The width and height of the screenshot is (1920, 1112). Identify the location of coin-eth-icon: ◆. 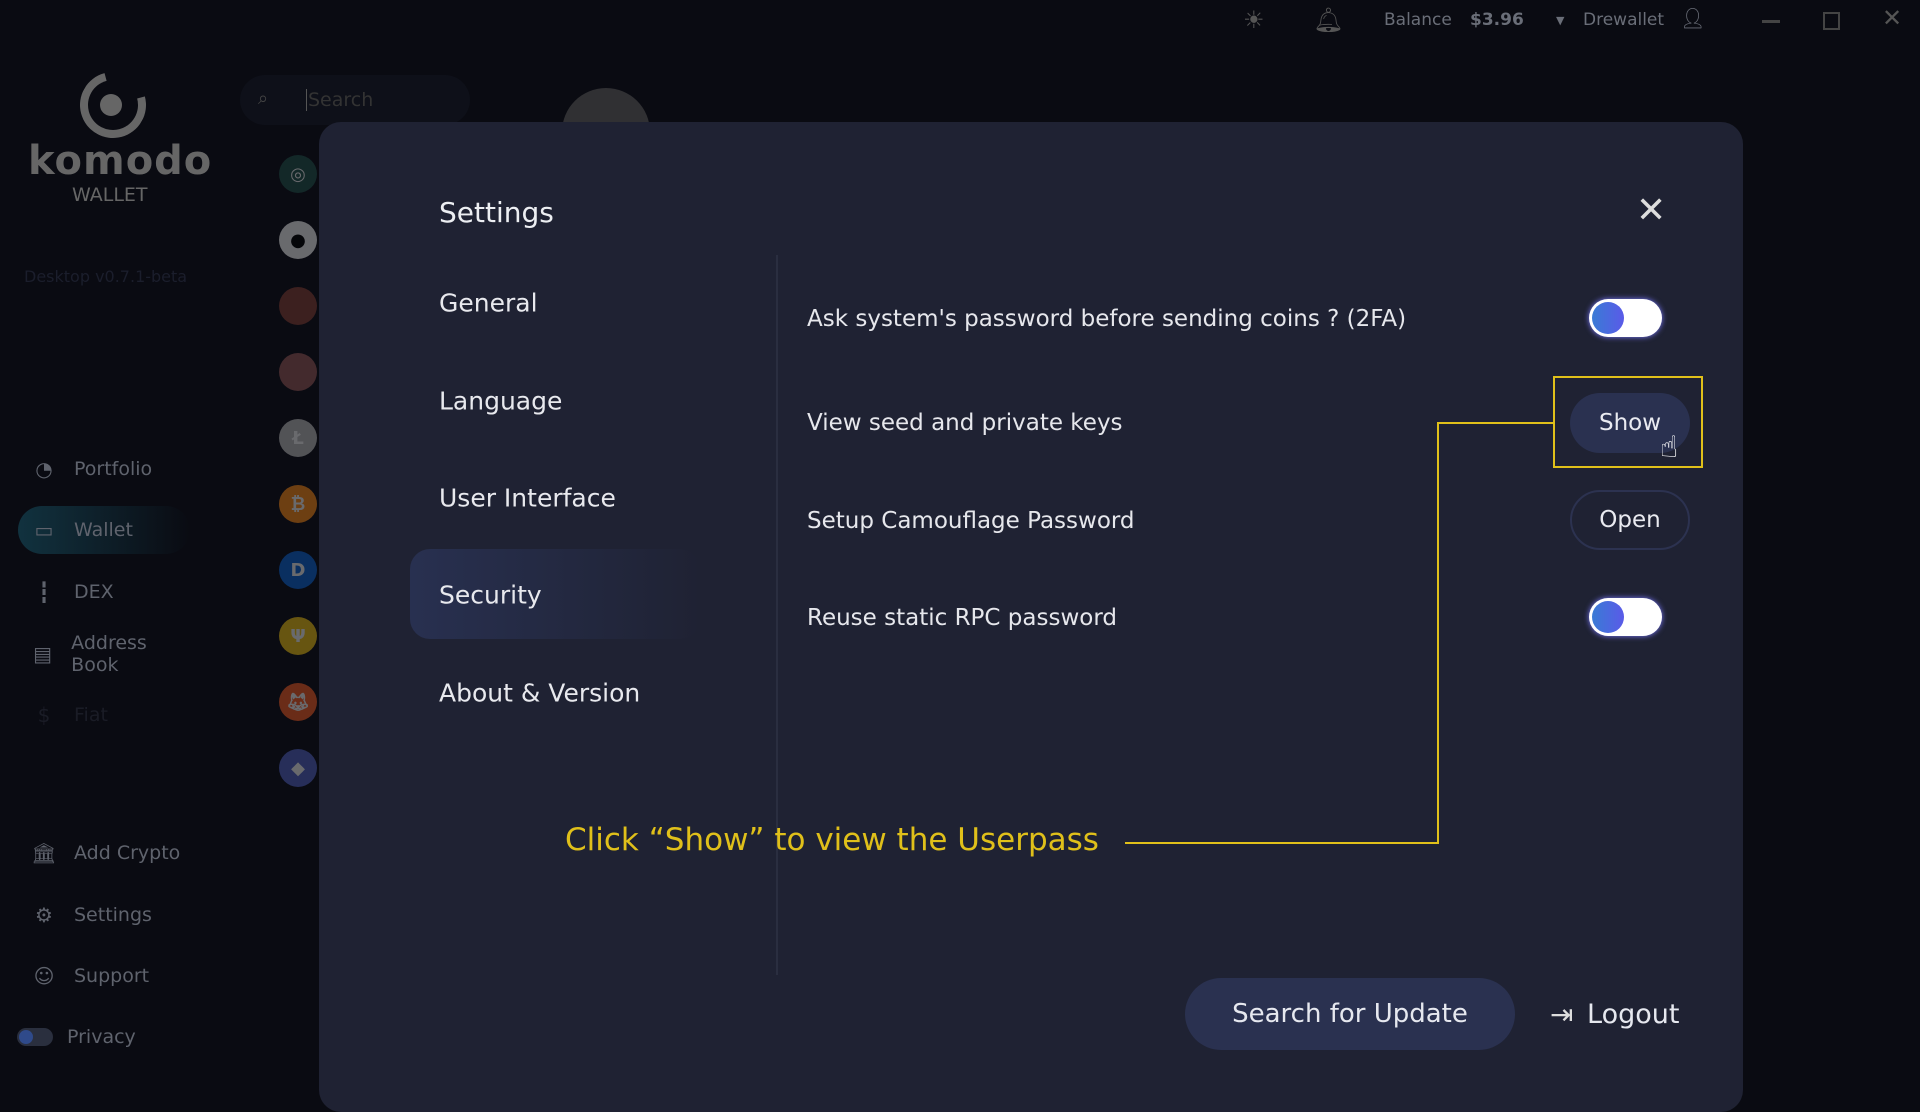
(298, 768).